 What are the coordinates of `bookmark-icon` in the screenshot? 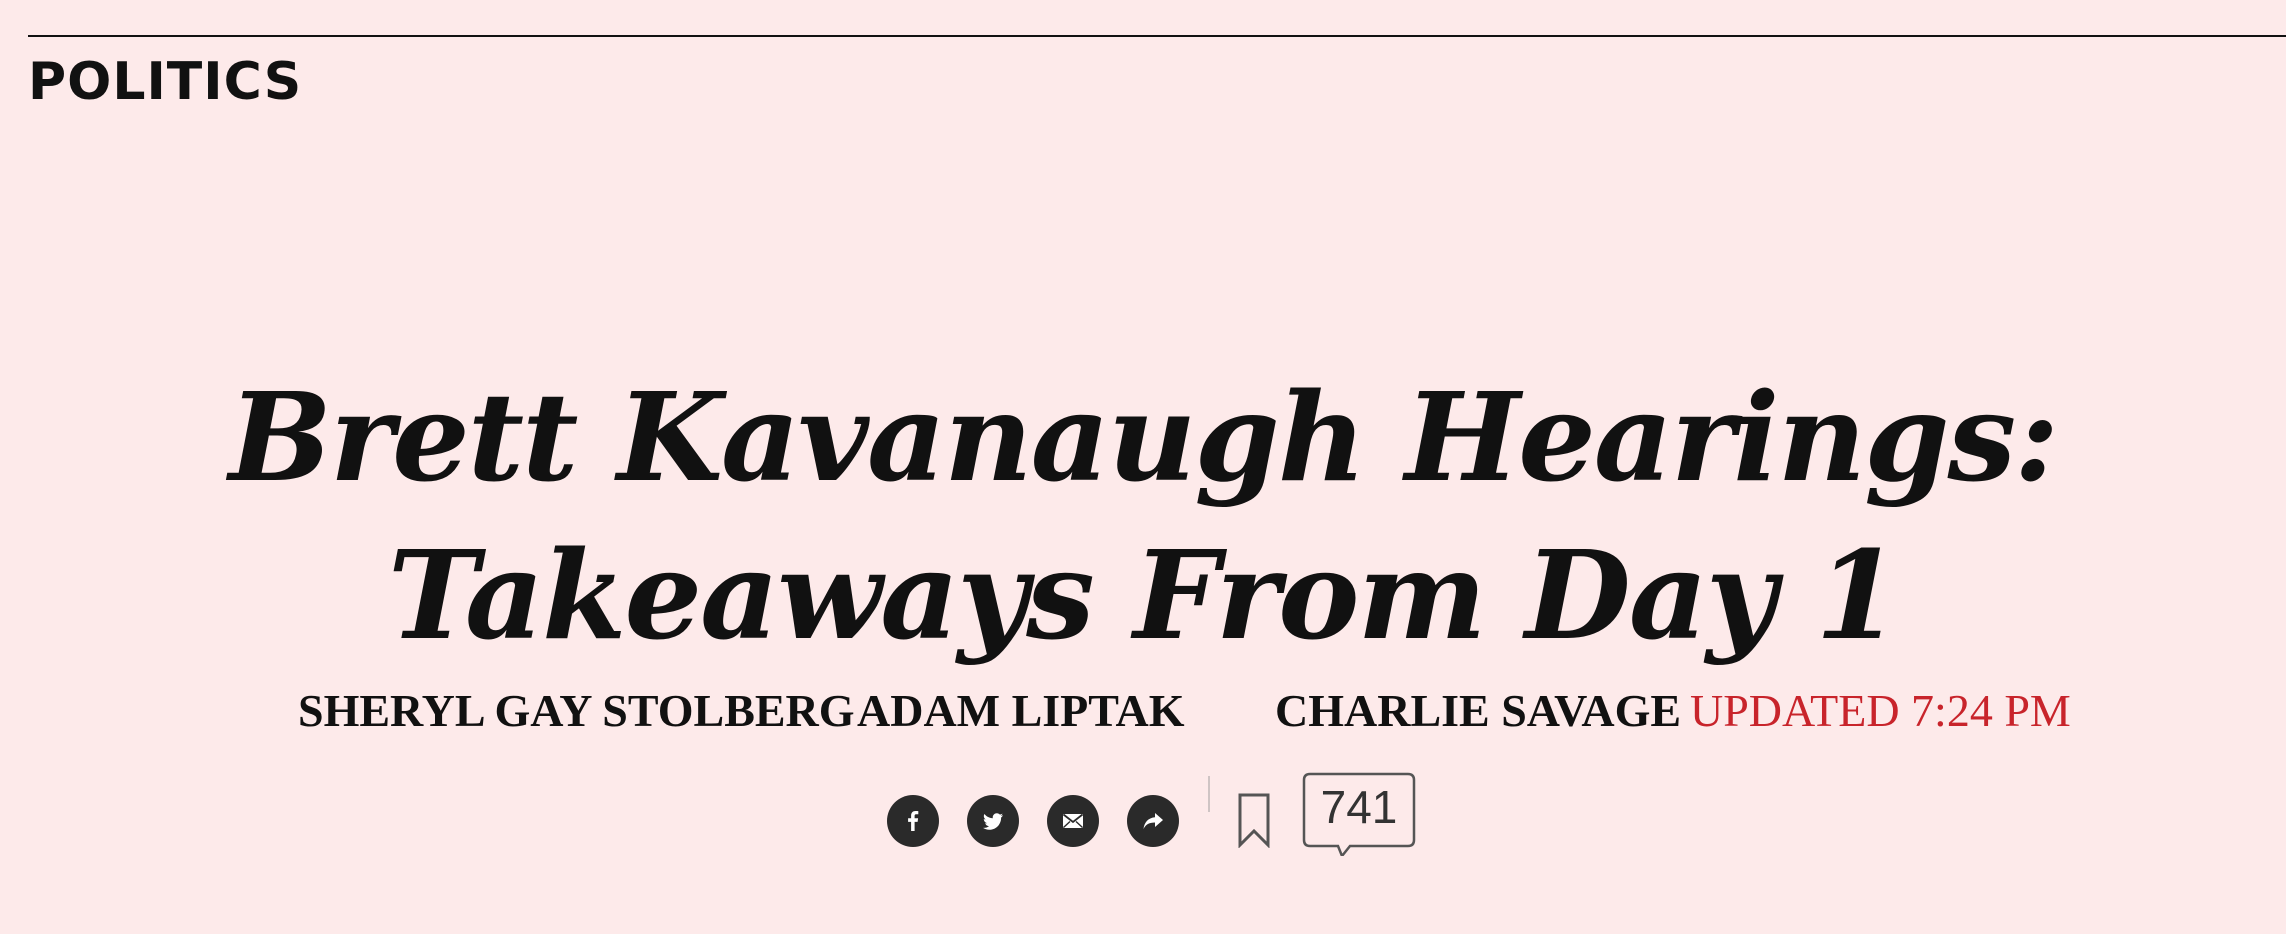 It's located at (1254, 820).